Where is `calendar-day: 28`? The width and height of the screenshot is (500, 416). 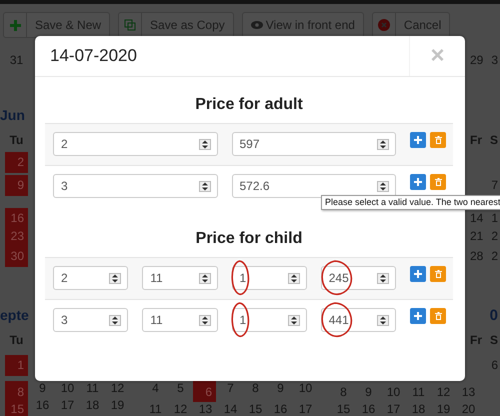 calendar-day: 28 is located at coordinates (477, 256).